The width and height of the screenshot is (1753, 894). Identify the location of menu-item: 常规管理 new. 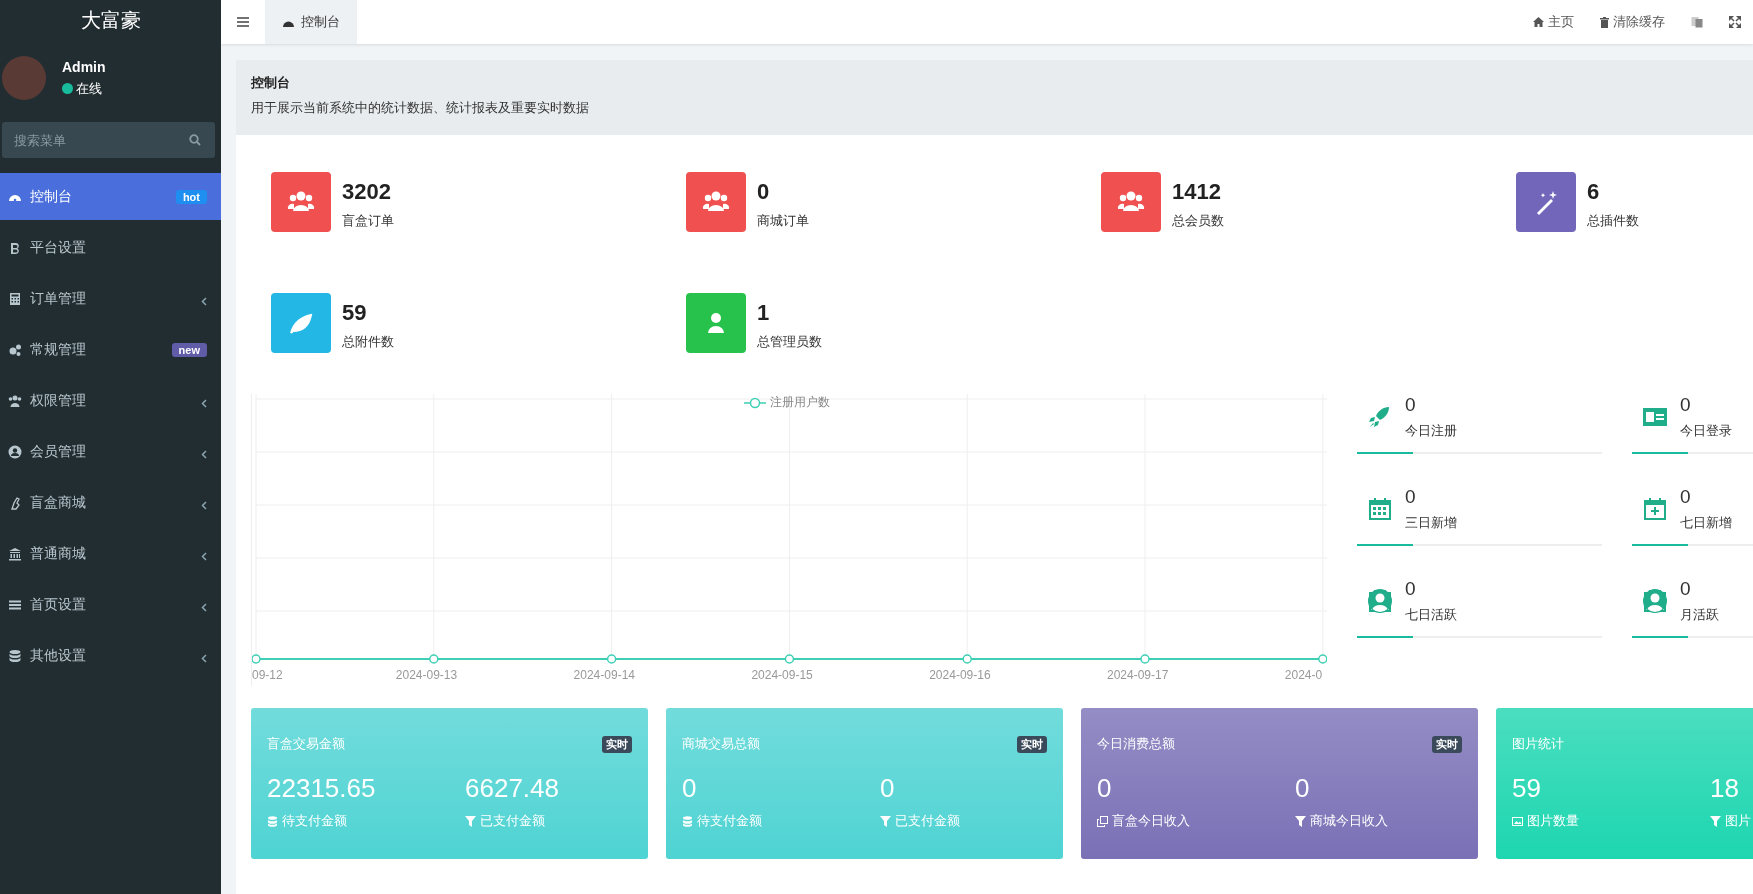
(110, 349).